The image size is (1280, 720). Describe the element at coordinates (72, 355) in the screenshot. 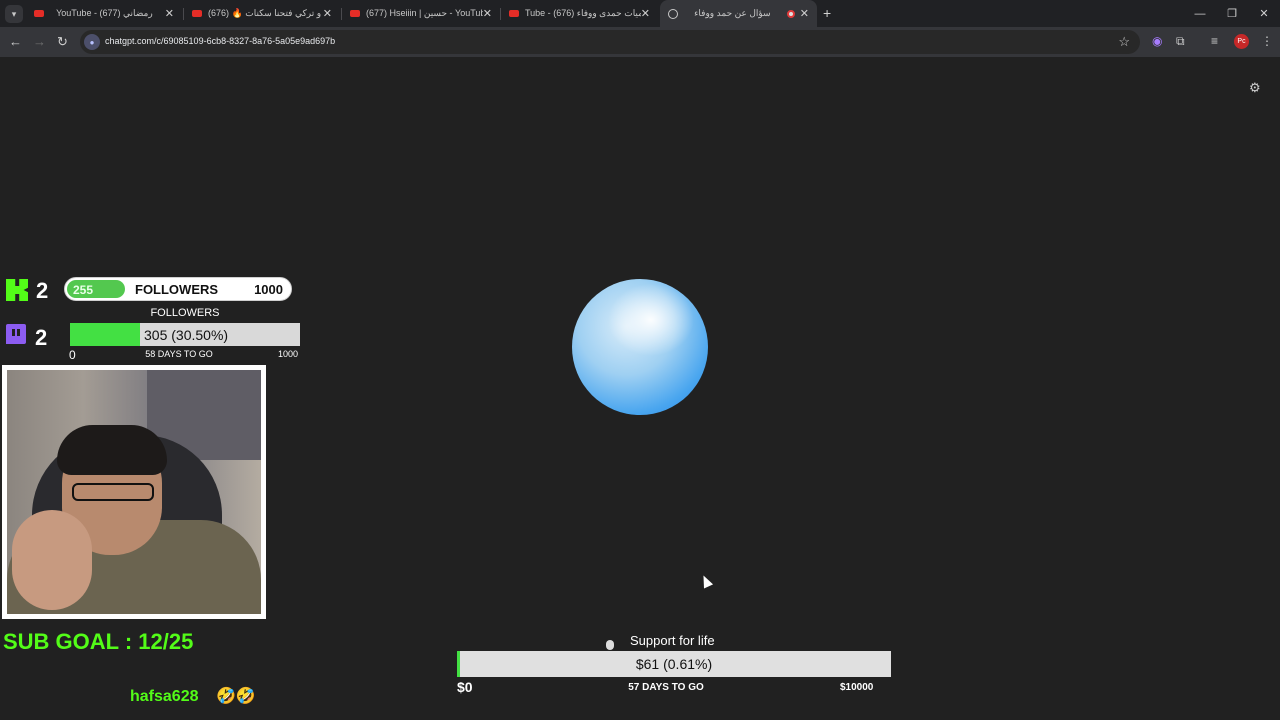

I see `twitch-goal-min: 0` at that location.